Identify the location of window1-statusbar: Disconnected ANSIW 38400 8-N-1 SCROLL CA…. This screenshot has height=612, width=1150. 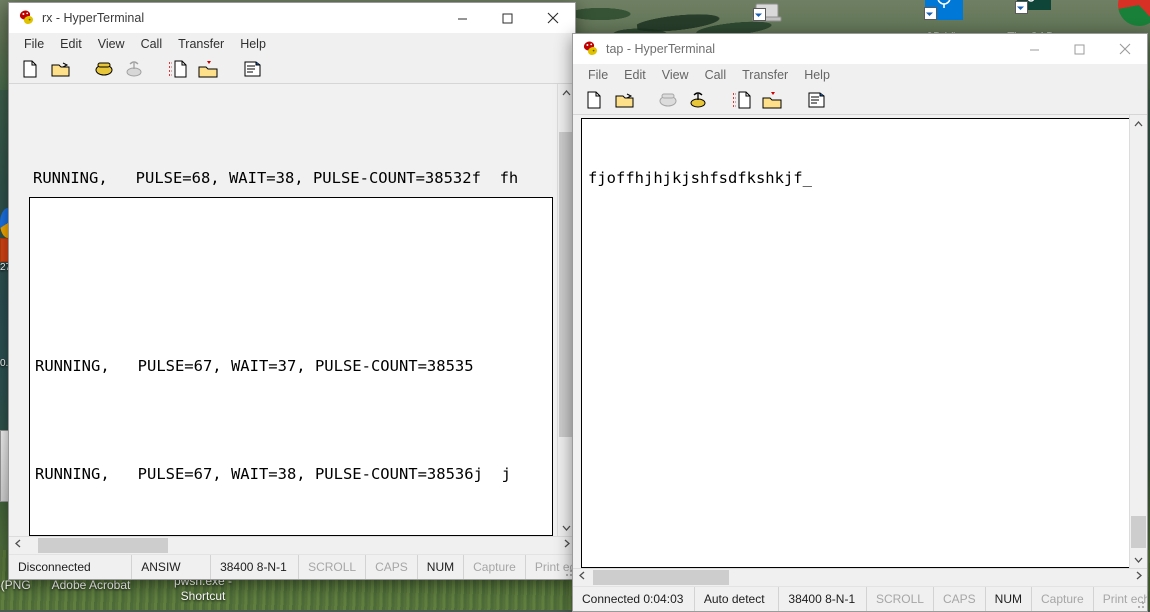
(292, 566).